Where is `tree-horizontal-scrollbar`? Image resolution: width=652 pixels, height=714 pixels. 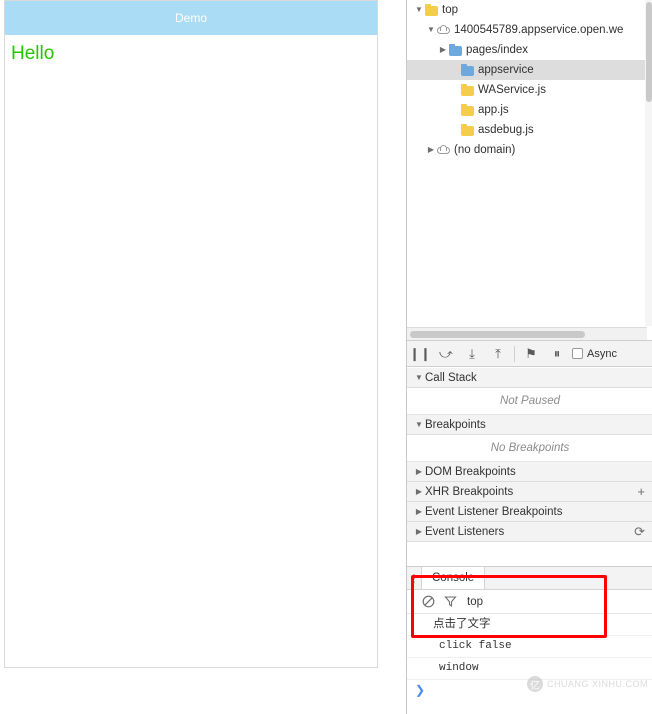 tree-horizontal-scrollbar is located at coordinates (527, 333).